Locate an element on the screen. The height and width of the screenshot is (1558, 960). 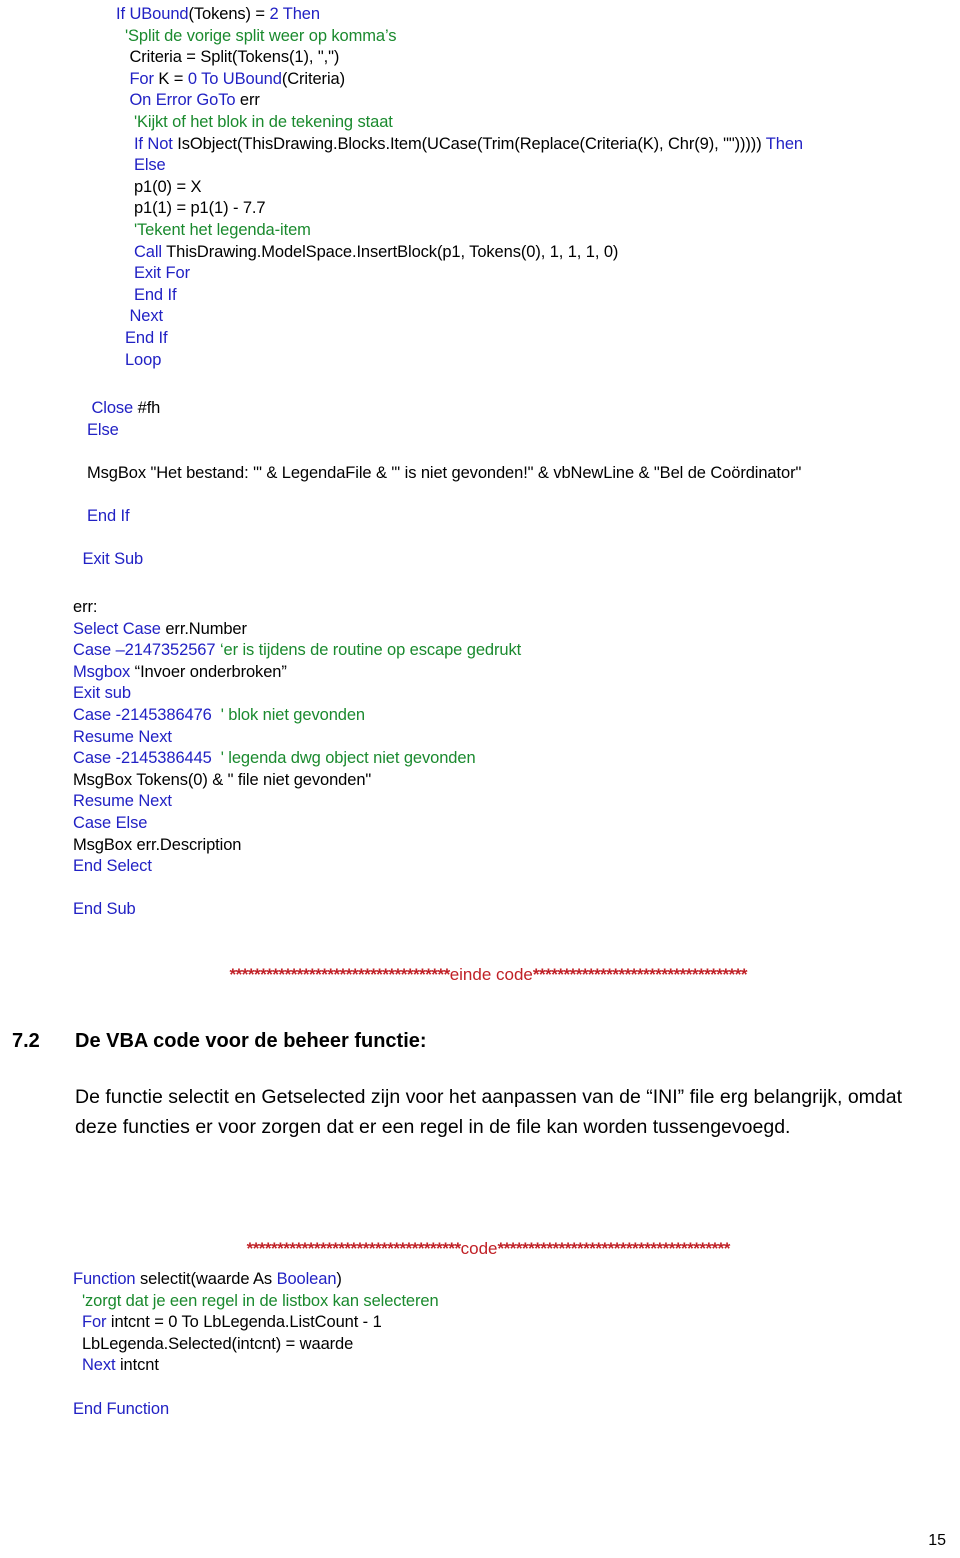
code-line: Exit For is located at coordinates (161, 273).